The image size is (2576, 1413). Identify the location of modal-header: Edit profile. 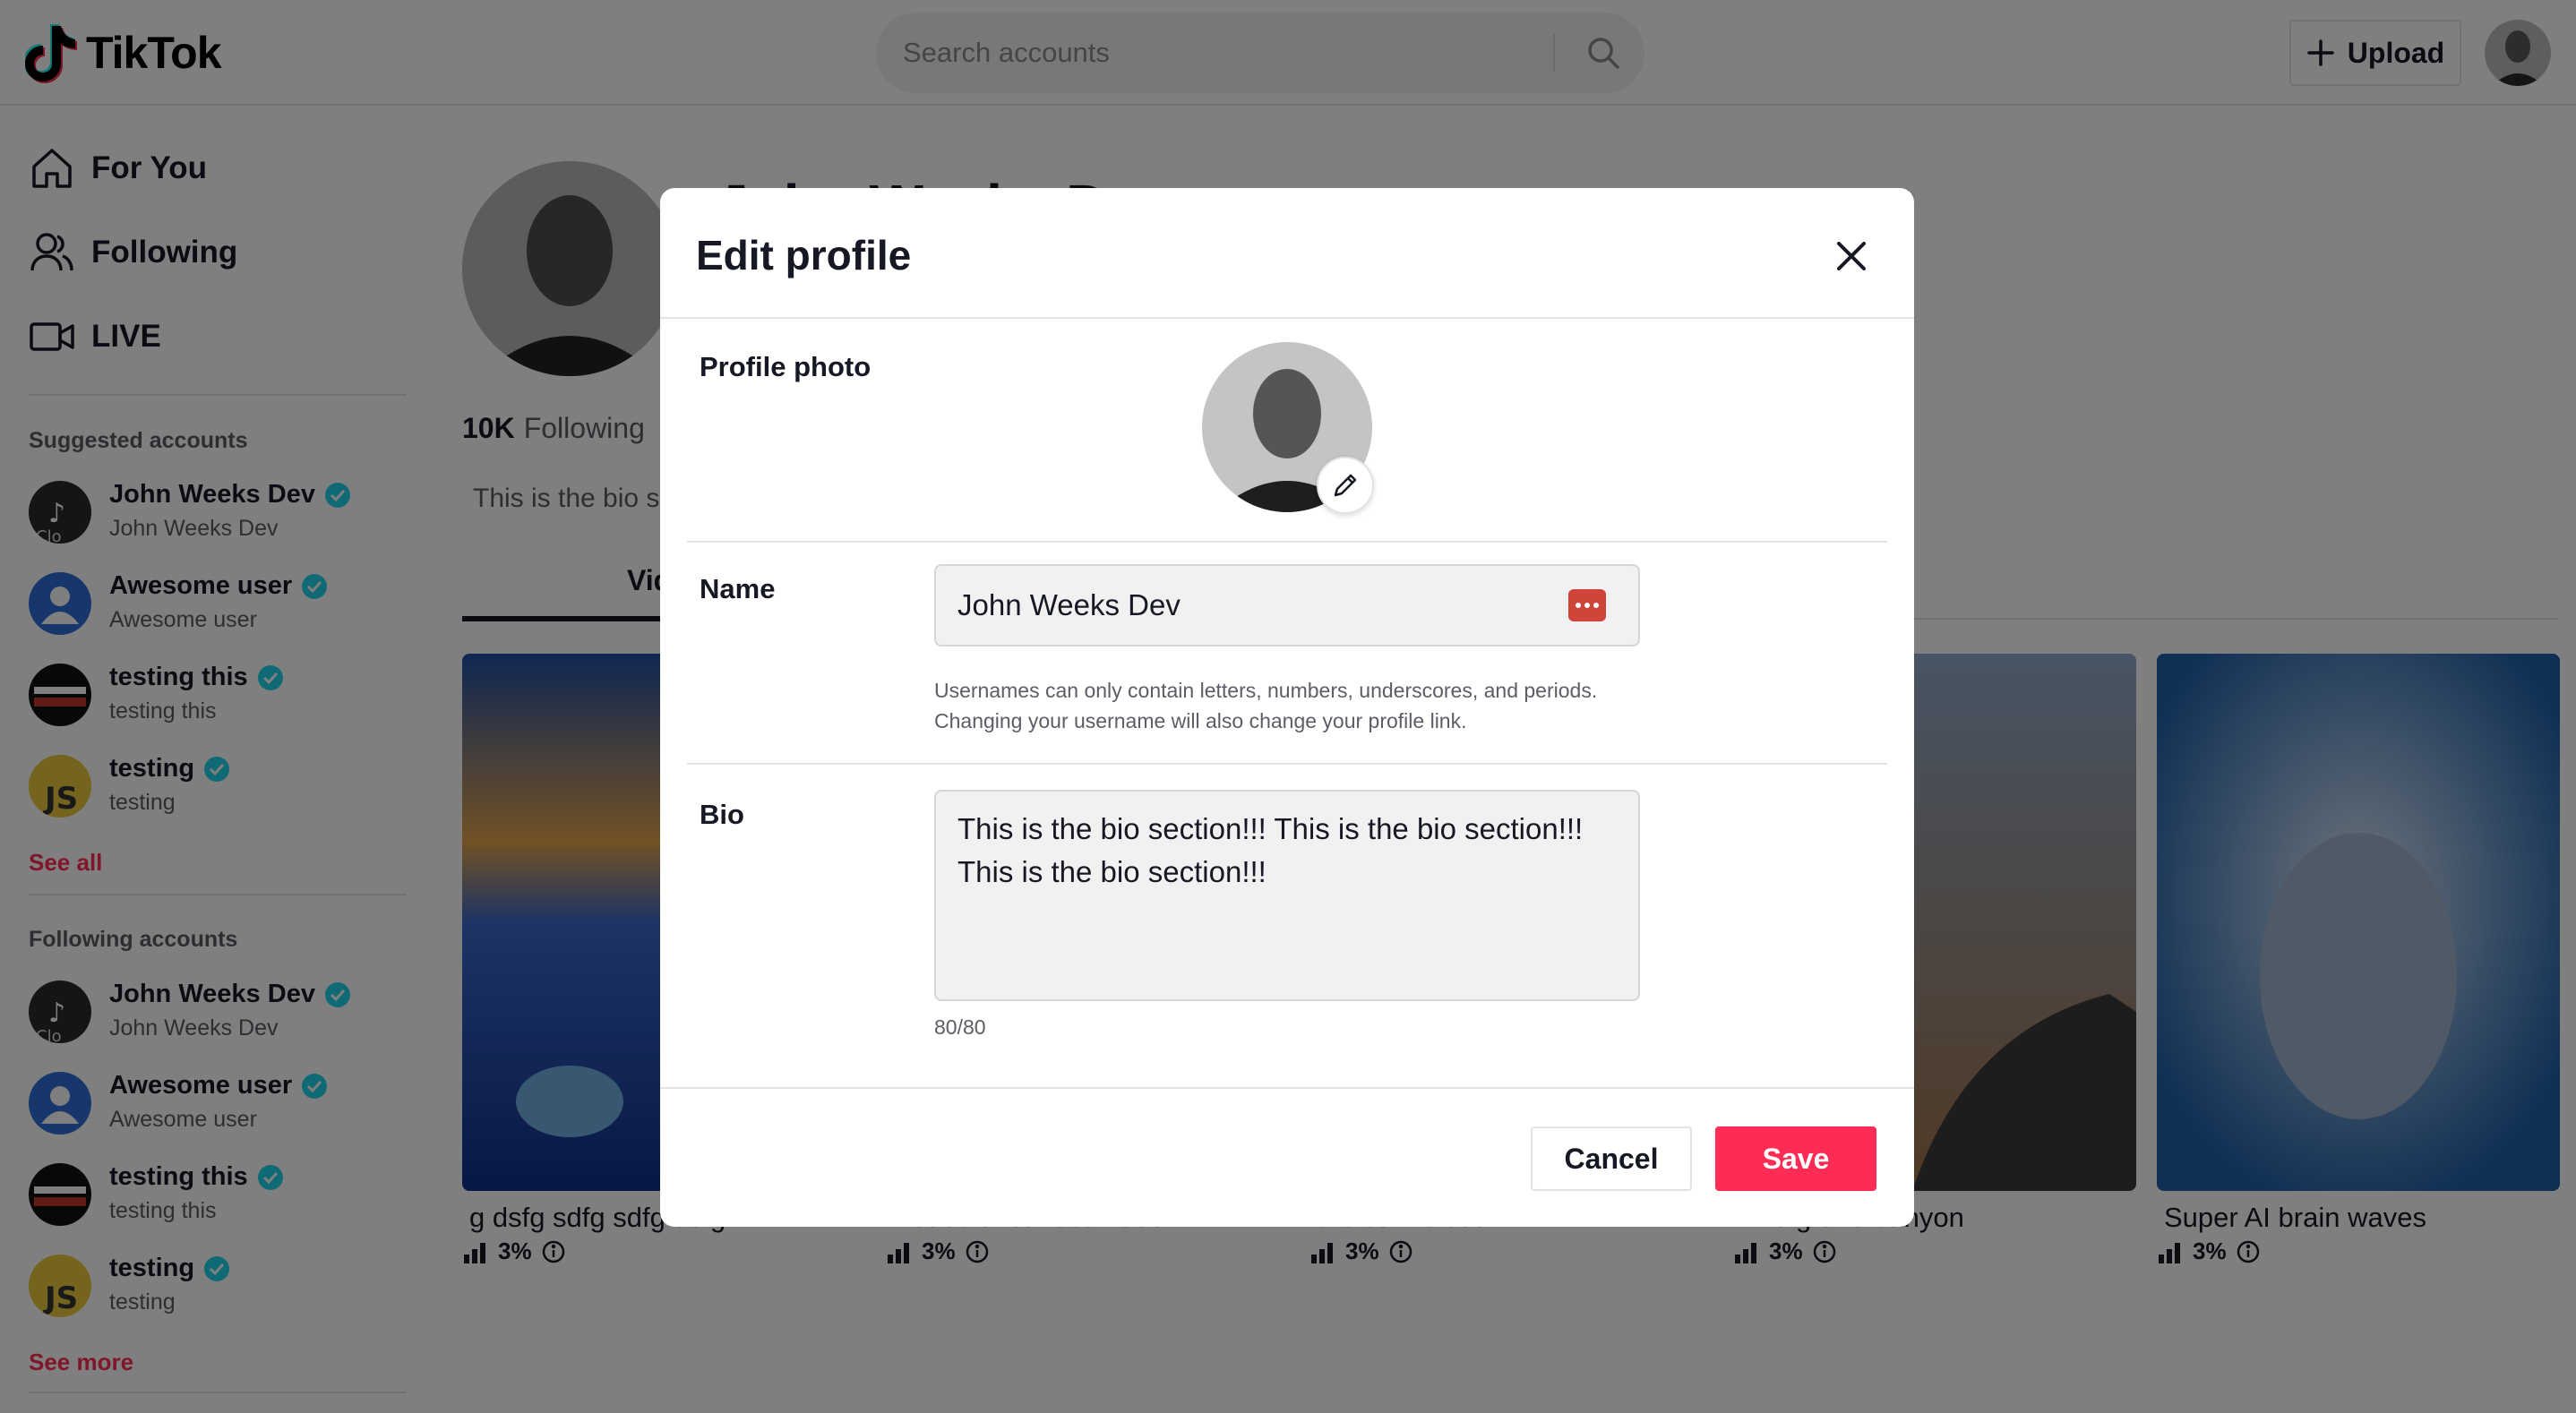
(1287, 254).